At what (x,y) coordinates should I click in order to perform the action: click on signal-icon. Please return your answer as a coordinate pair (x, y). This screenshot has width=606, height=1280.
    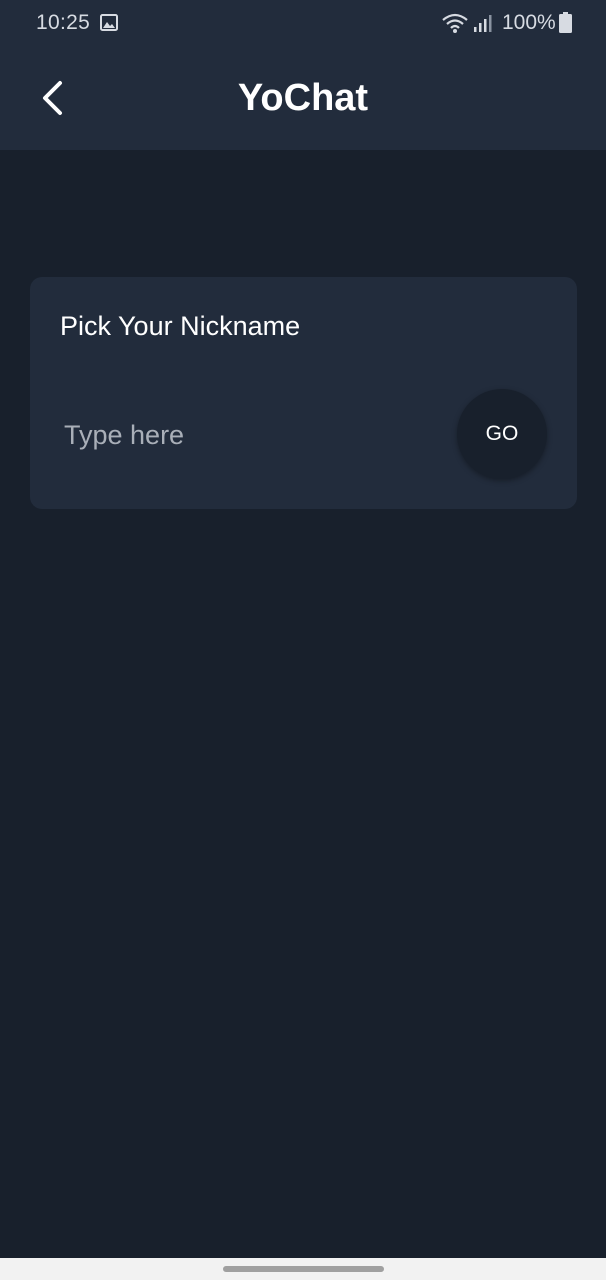
    Looking at the image, I should click on (483, 23).